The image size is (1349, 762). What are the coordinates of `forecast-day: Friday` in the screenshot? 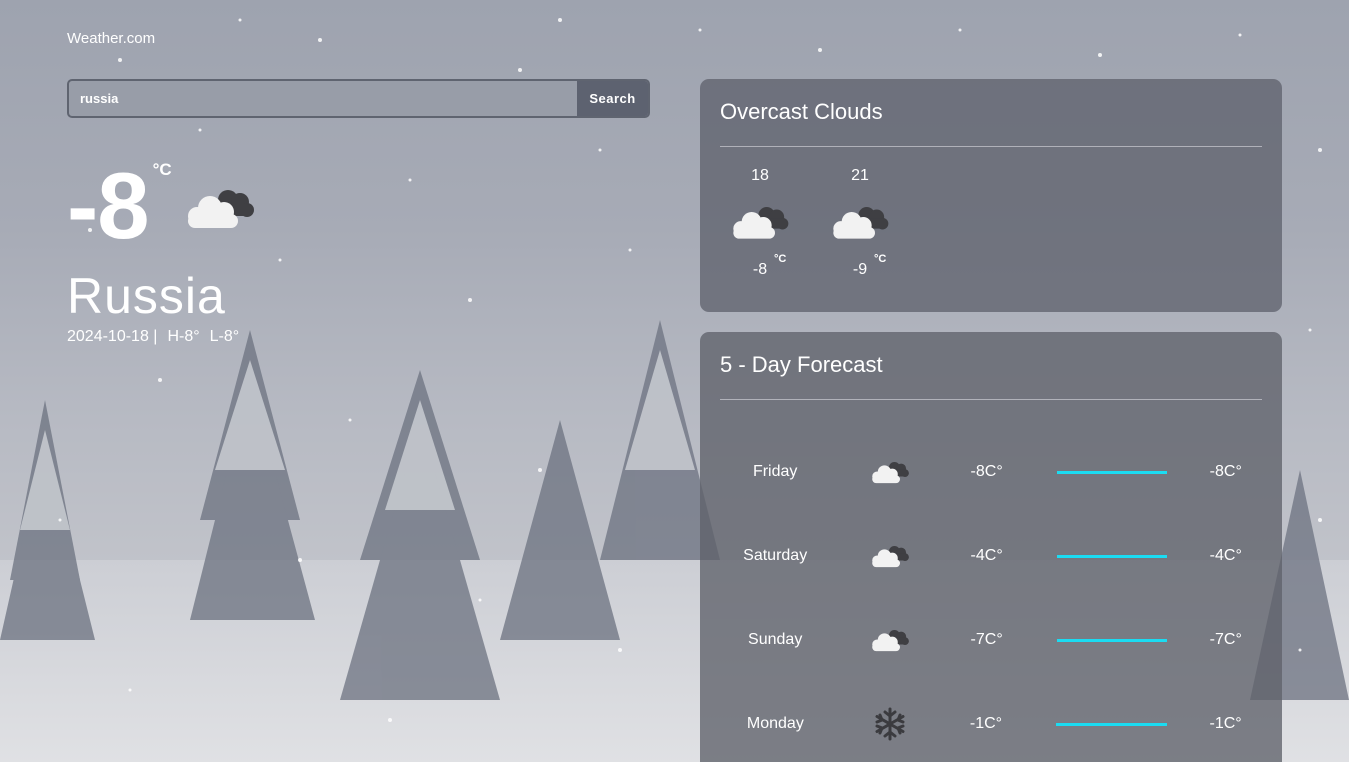 It's located at (775, 471).